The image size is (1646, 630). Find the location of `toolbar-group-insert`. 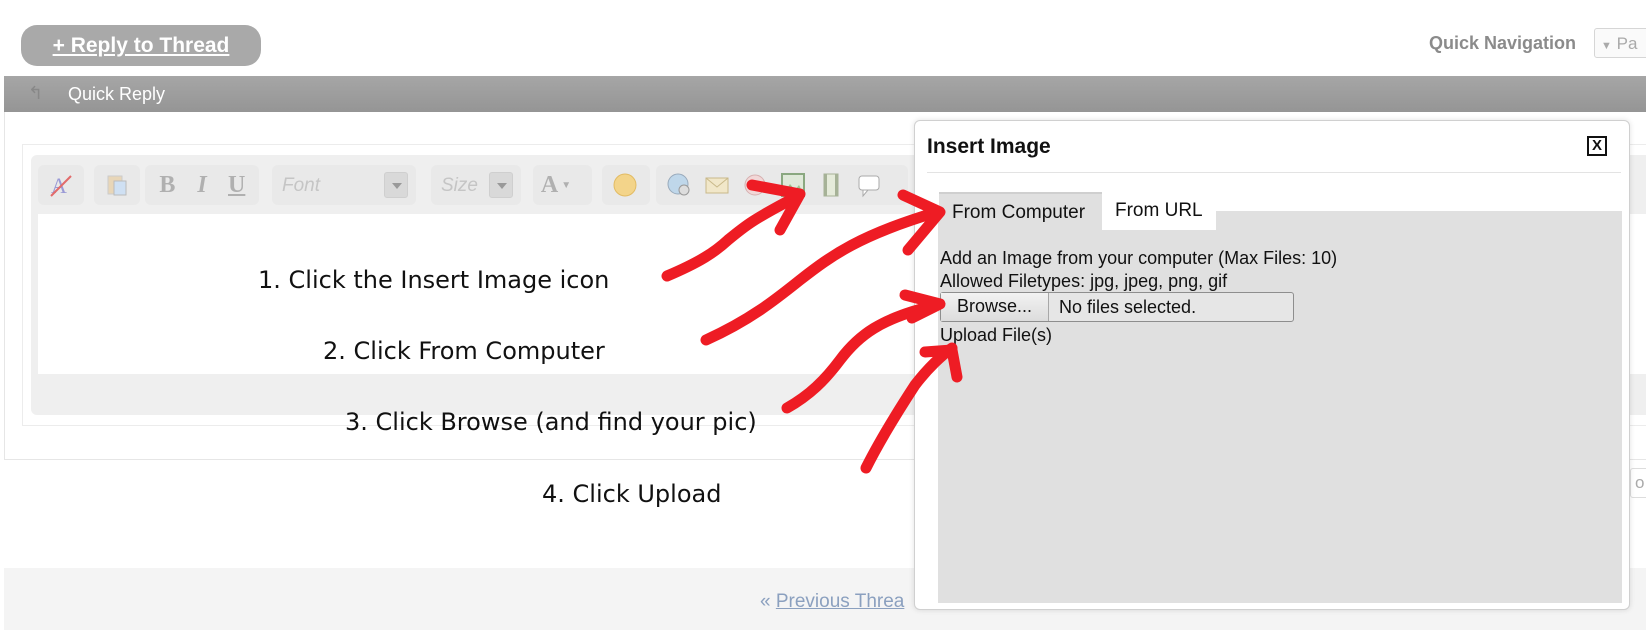

toolbar-group-insert is located at coordinates (782, 185).